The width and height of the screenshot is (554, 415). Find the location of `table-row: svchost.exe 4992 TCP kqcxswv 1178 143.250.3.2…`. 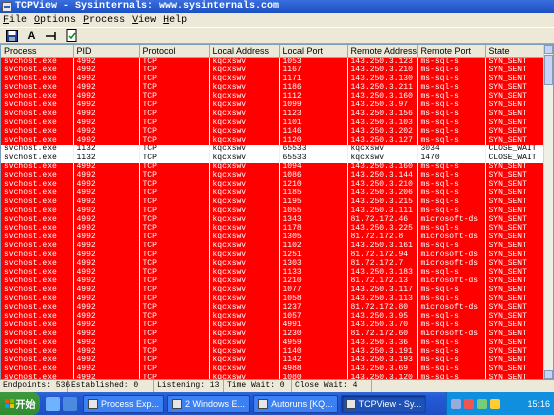

table-row: svchost.exe 4992 TCP kqcxswv 1178 143.250.3.2… is located at coordinates (273, 228).